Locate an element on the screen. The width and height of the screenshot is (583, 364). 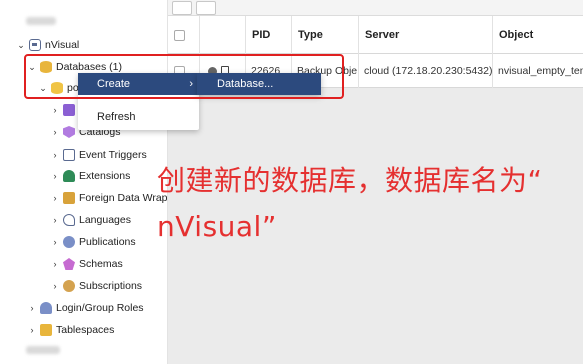
tree-item-subscriptions: › Subscriptions is located at coordinates (96, 286).